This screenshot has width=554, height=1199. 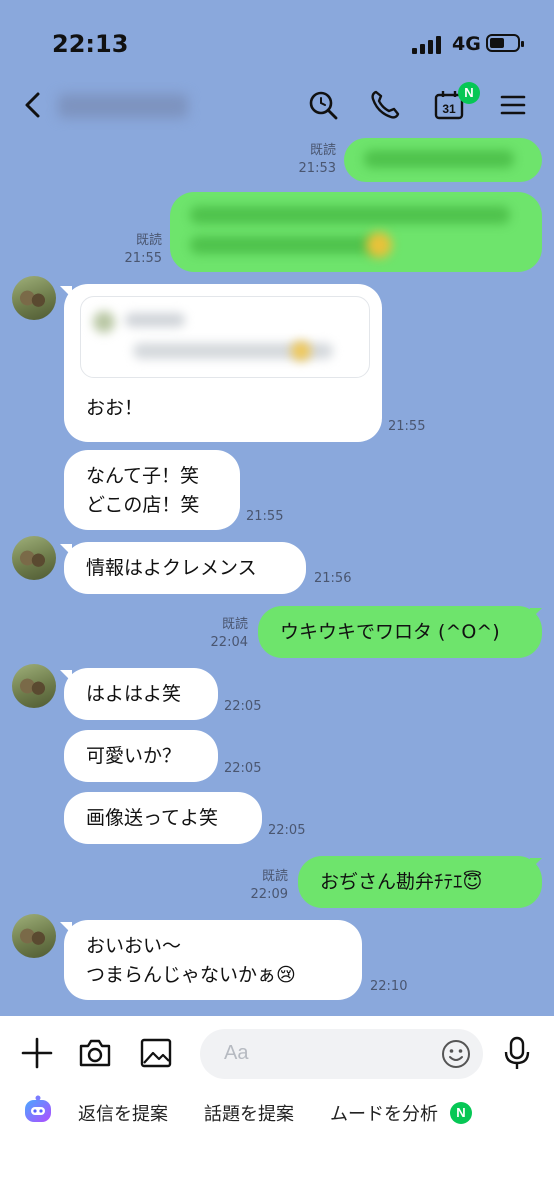 What do you see at coordinates (136, 250) in the screenshot?
I see `message-meta: 既読 21:55` at bounding box center [136, 250].